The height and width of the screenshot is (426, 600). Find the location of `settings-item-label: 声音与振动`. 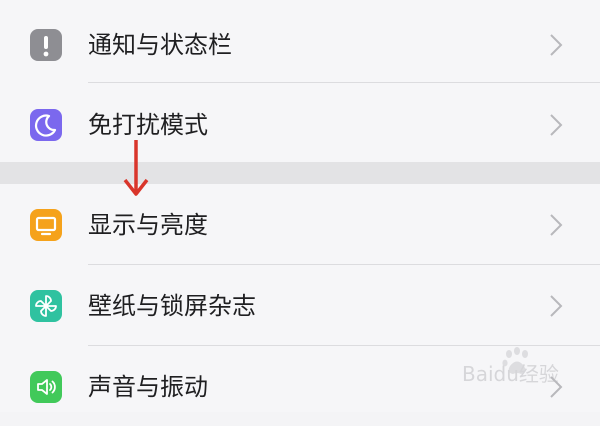

settings-item-label: 声音与振动 is located at coordinates (148, 387).